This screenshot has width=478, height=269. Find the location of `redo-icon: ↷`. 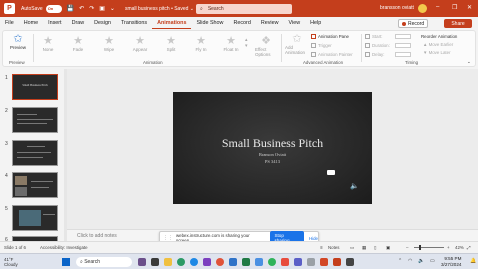

redo-icon: ↷ is located at coordinates (91, 8).